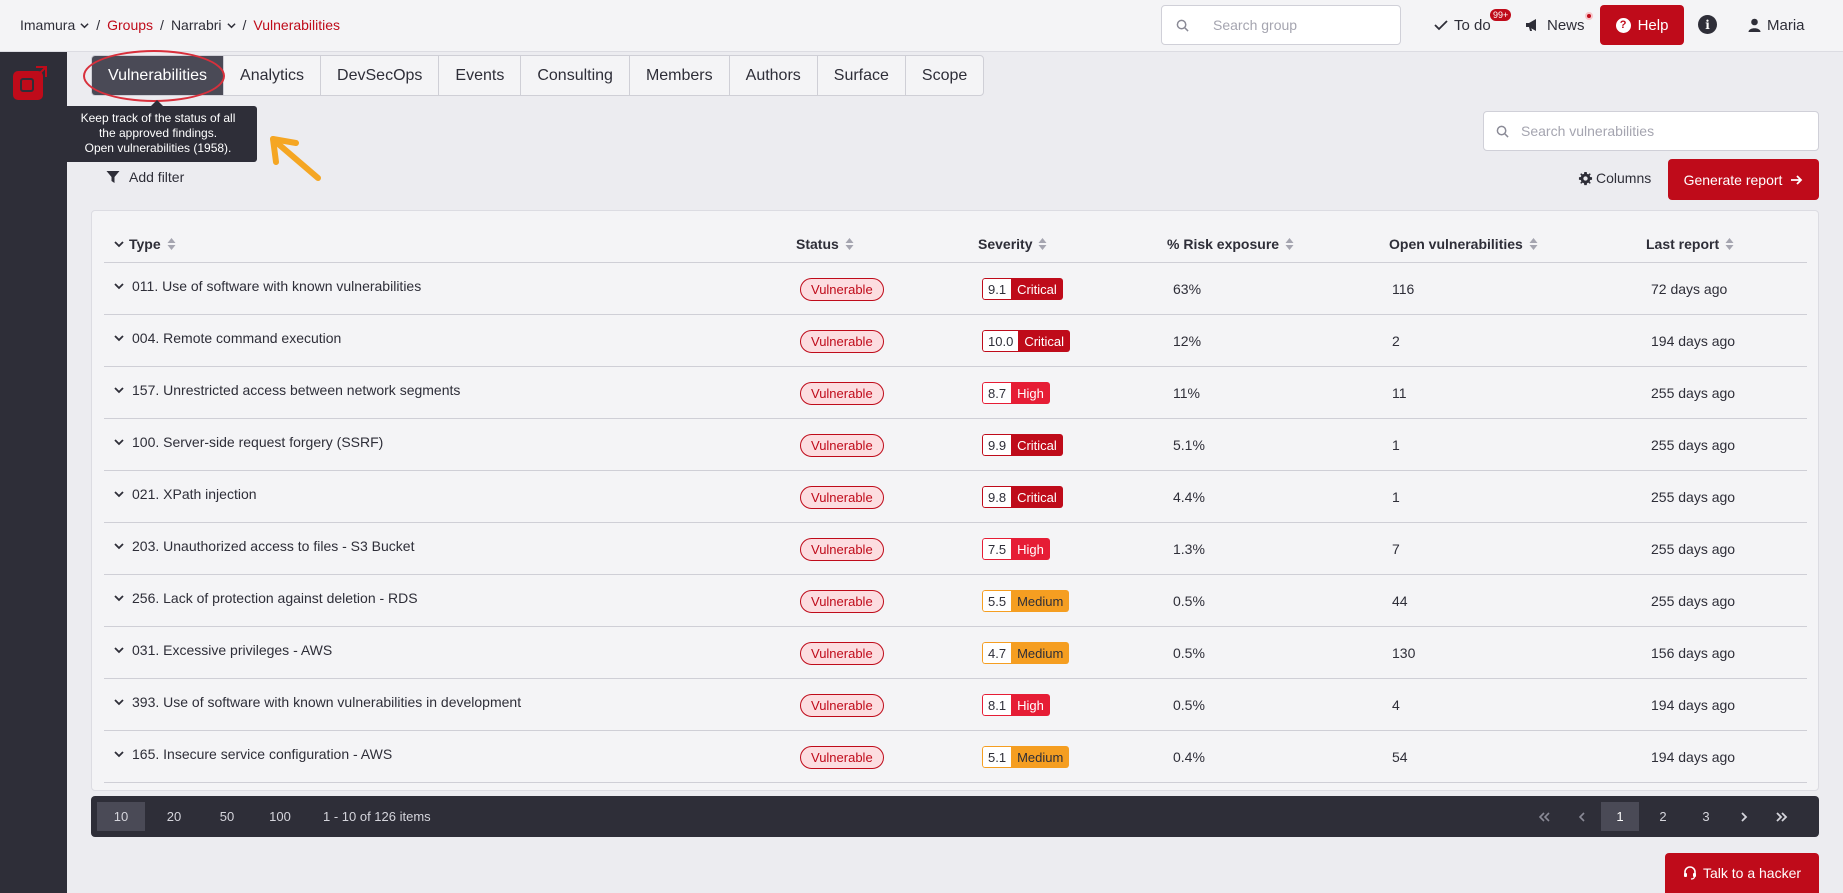  What do you see at coordinates (774, 75) in the screenshot?
I see `tab-authors: Authors` at bounding box center [774, 75].